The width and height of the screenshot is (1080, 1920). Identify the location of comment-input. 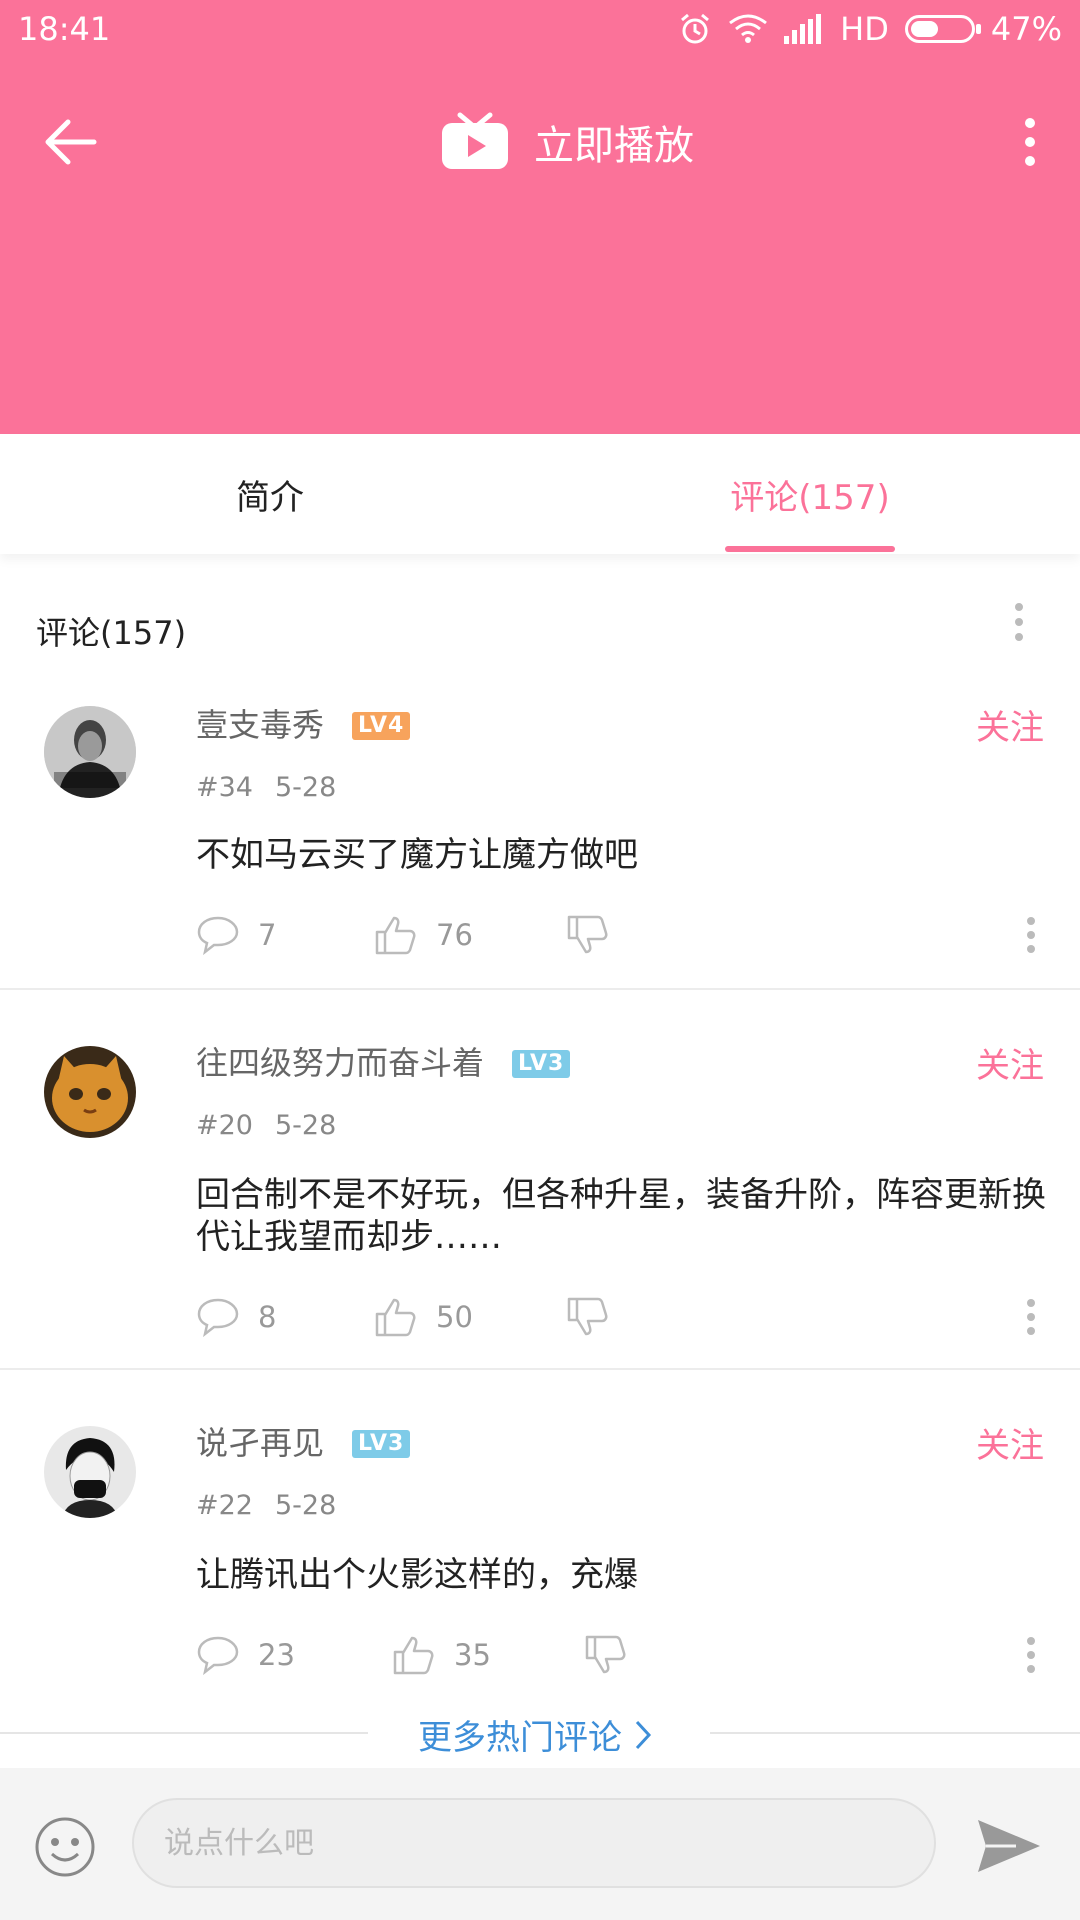
(534, 1843).